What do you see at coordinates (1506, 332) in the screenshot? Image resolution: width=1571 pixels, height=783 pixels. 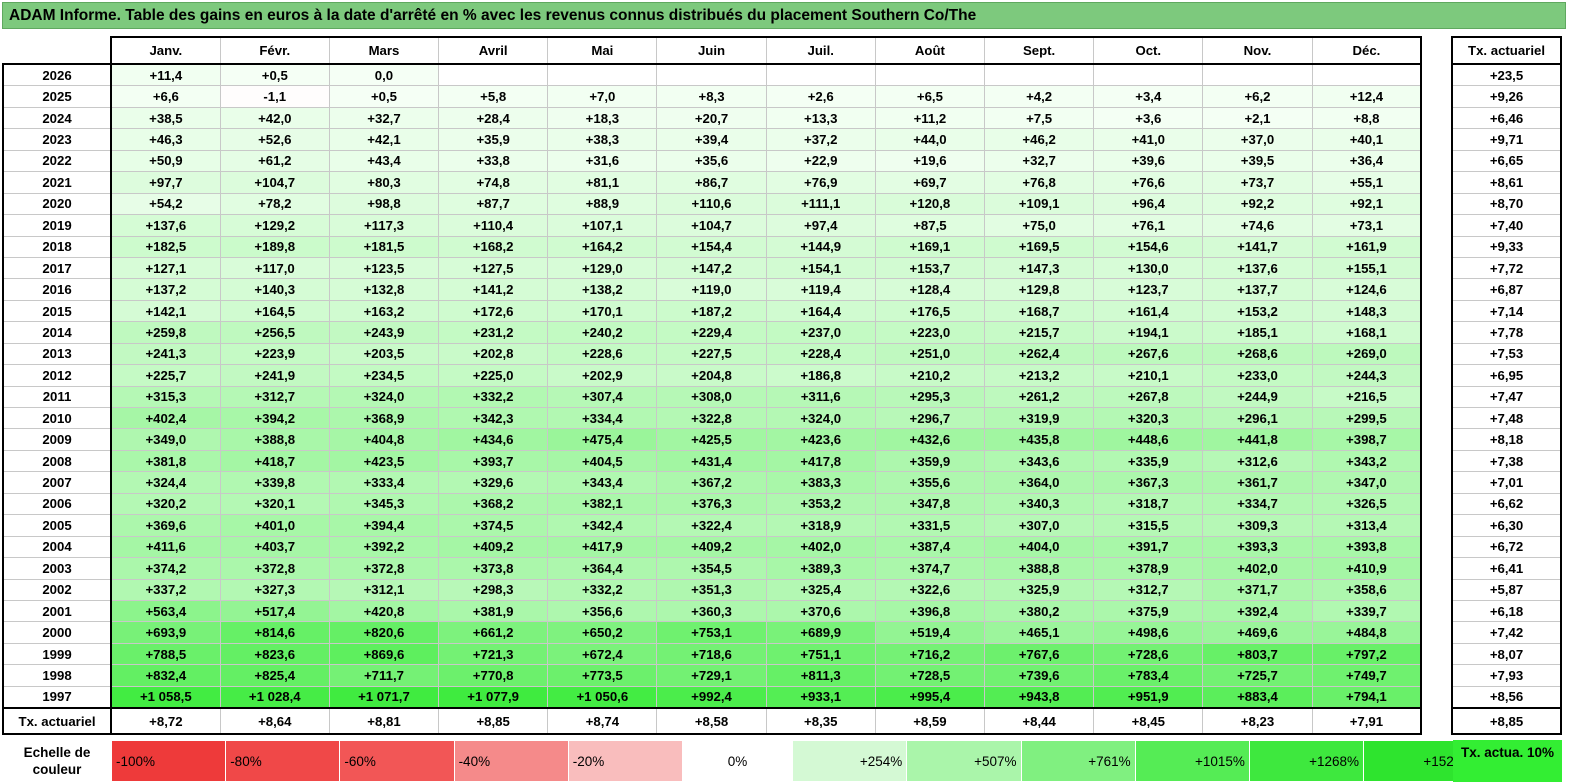 I see `rate-cell: +7,78` at bounding box center [1506, 332].